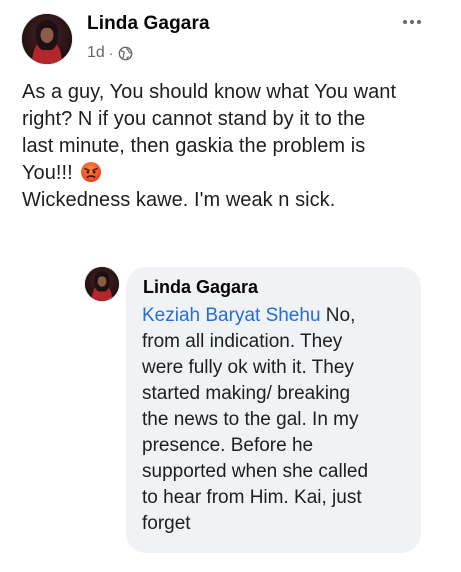 This screenshot has height=572, width=461. I want to click on post-line-text: You!!!, so click(47, 173).